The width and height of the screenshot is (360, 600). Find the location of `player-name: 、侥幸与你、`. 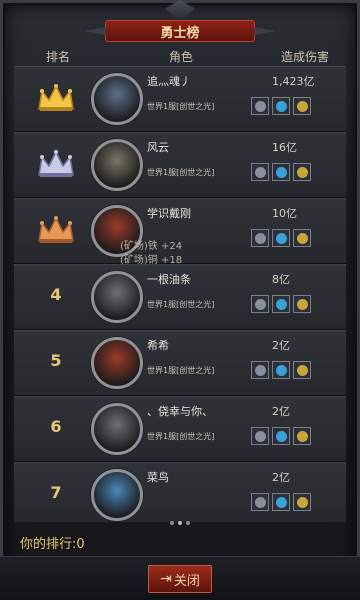

player-name: 、侥幸与你、 is located at coordinates (180, 411).